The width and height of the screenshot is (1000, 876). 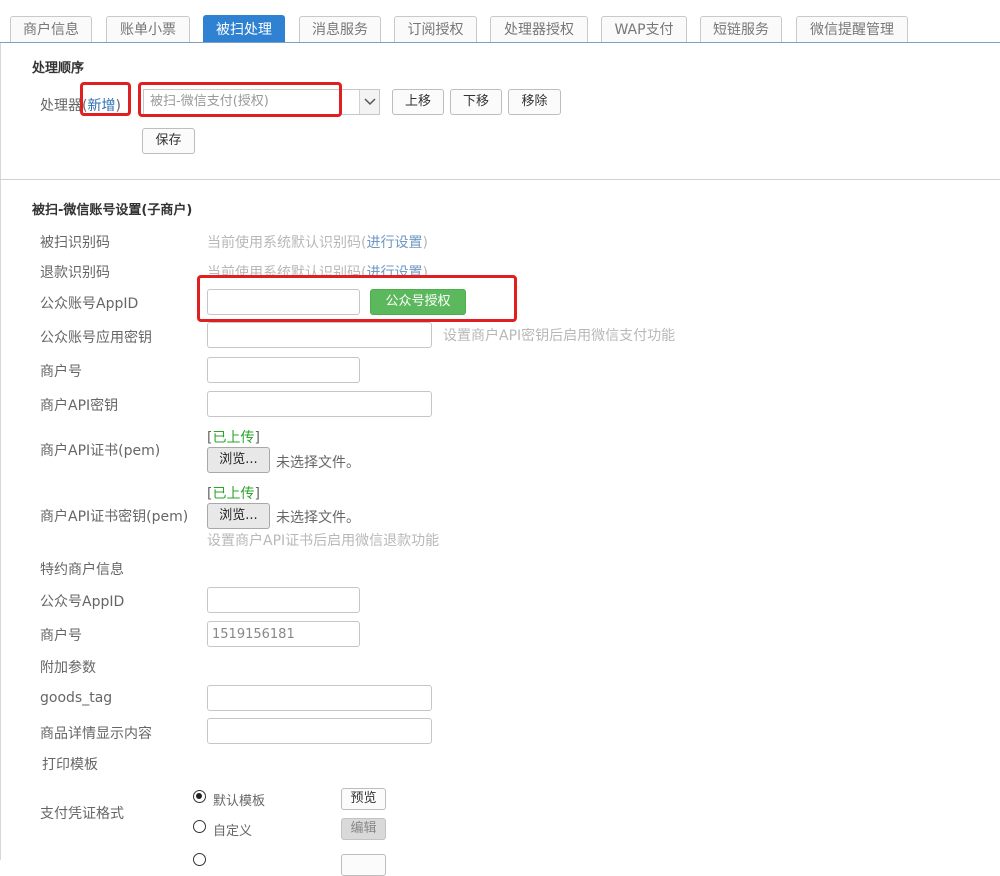 What do you see at coordinates (96, 734) in the screenshot?
I see `detail-content-label: 商品详情显示内容` at bounding box center [96, 734].